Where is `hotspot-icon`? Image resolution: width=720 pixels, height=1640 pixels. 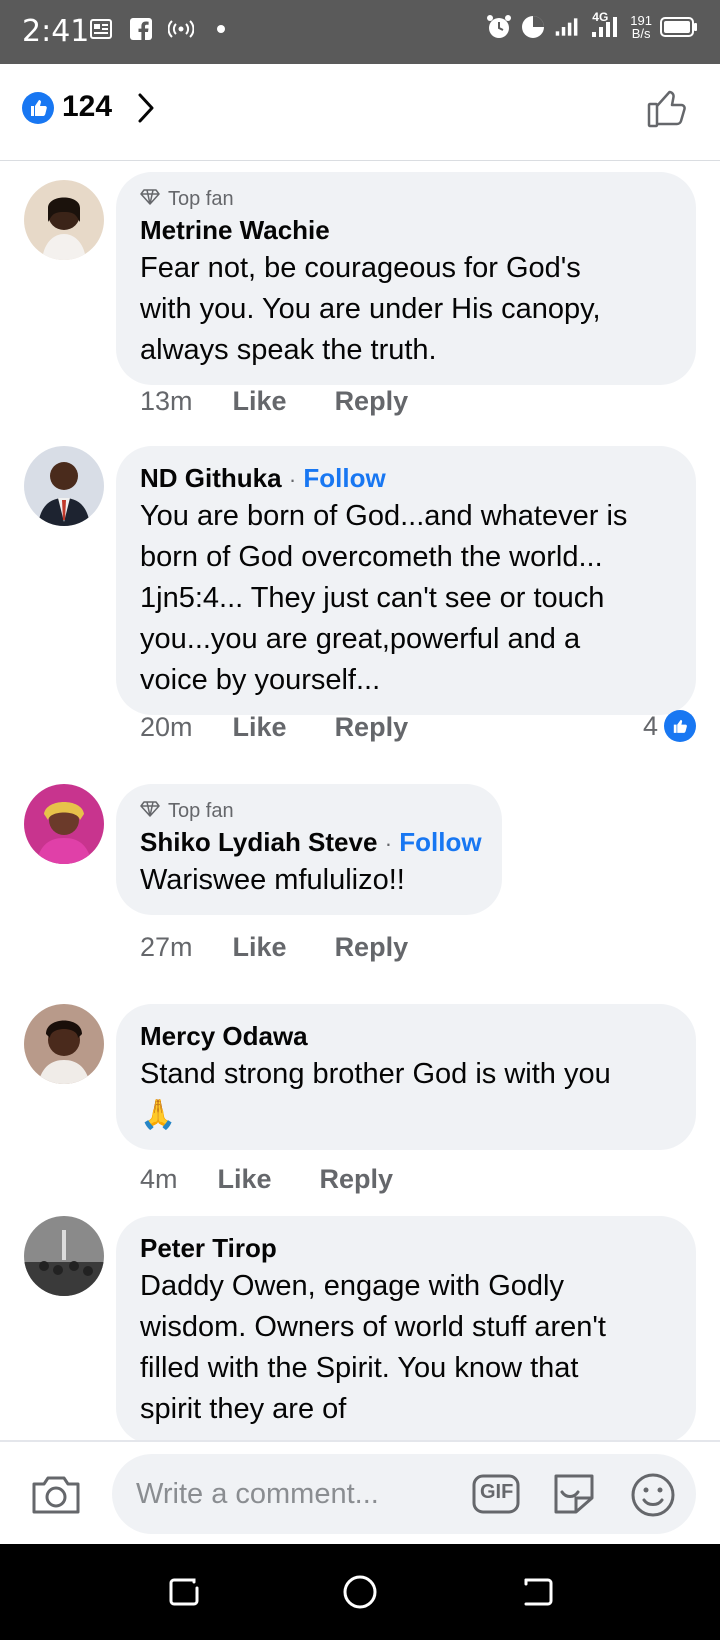
hotspot-icon is located at coordinates (181, 29).